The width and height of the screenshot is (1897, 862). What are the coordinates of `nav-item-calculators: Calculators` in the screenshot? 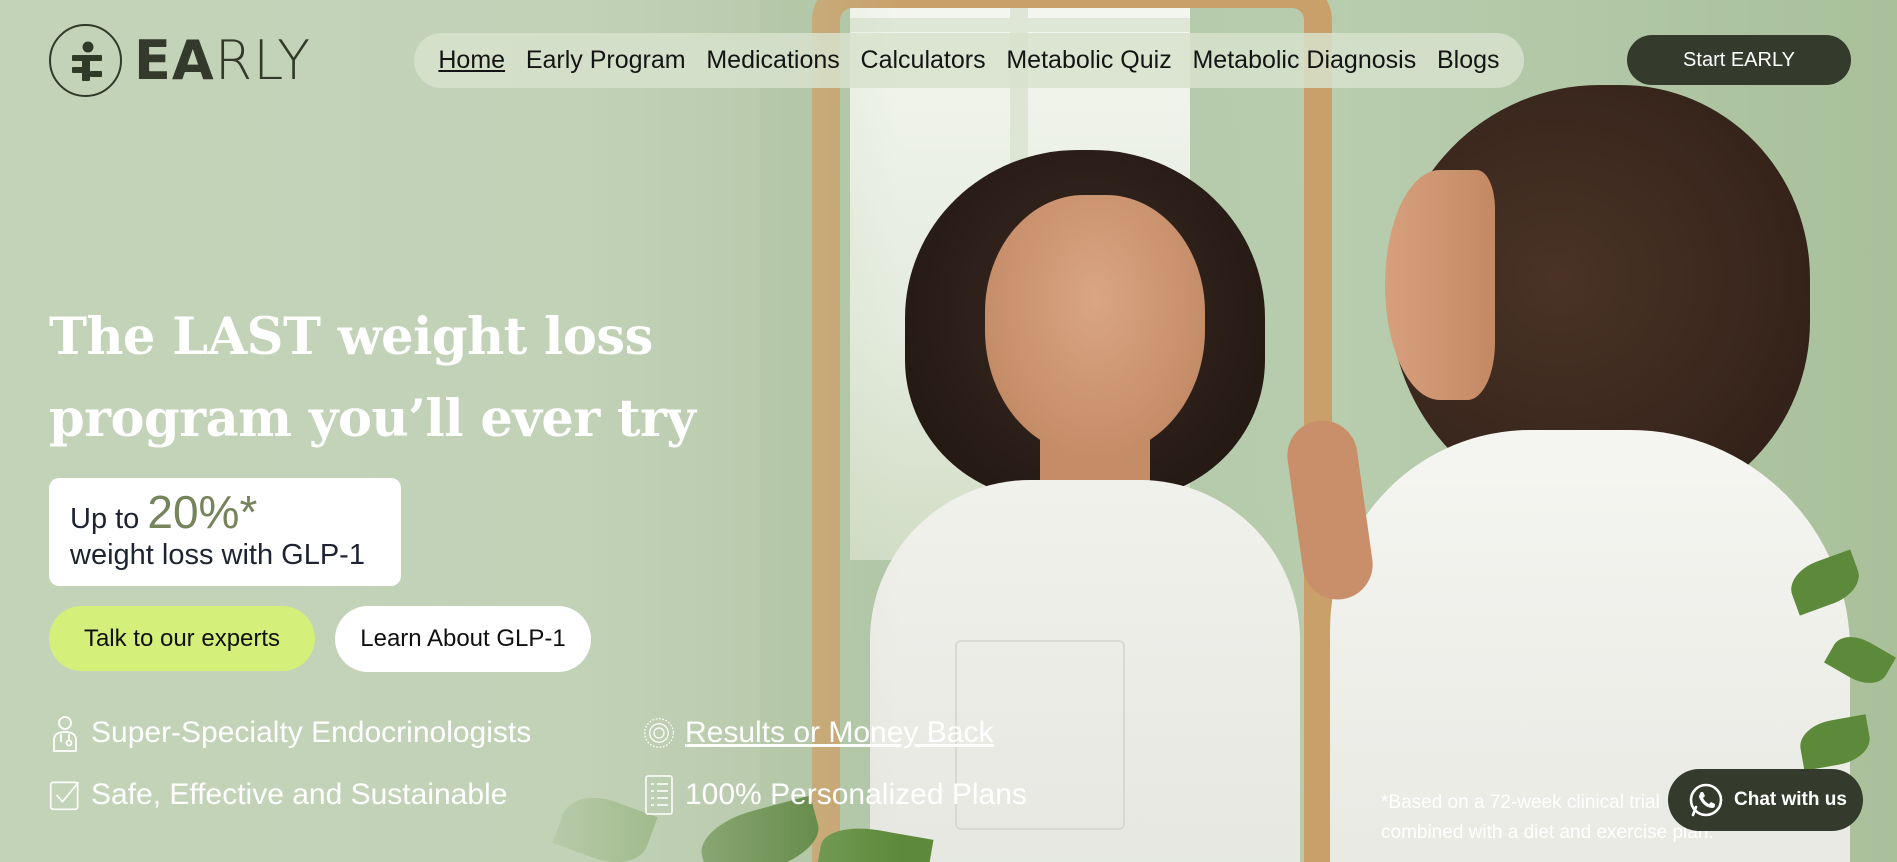 It's located at (923, 60).